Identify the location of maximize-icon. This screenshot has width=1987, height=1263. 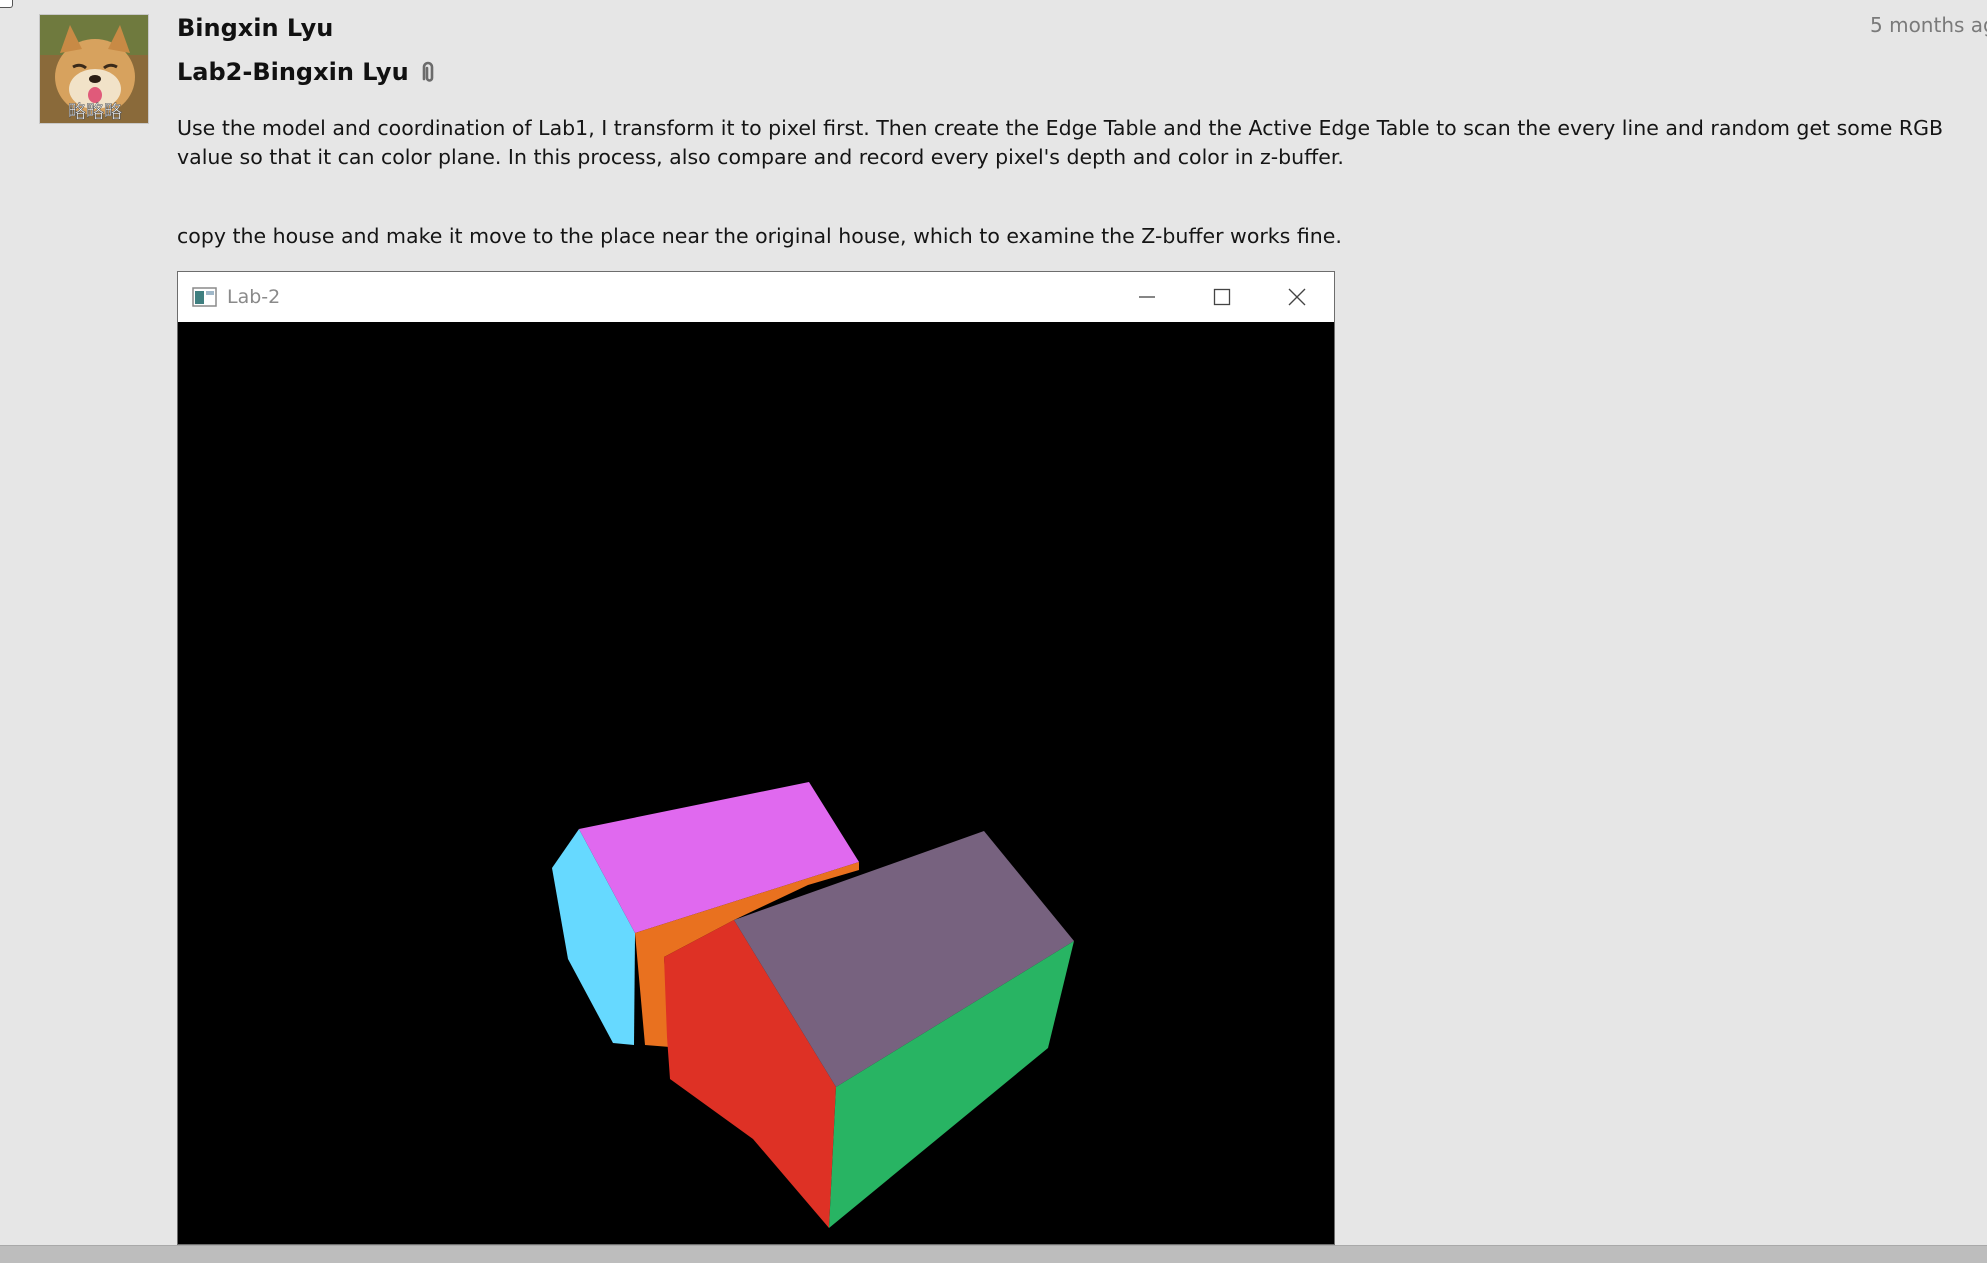
(1221, 297).